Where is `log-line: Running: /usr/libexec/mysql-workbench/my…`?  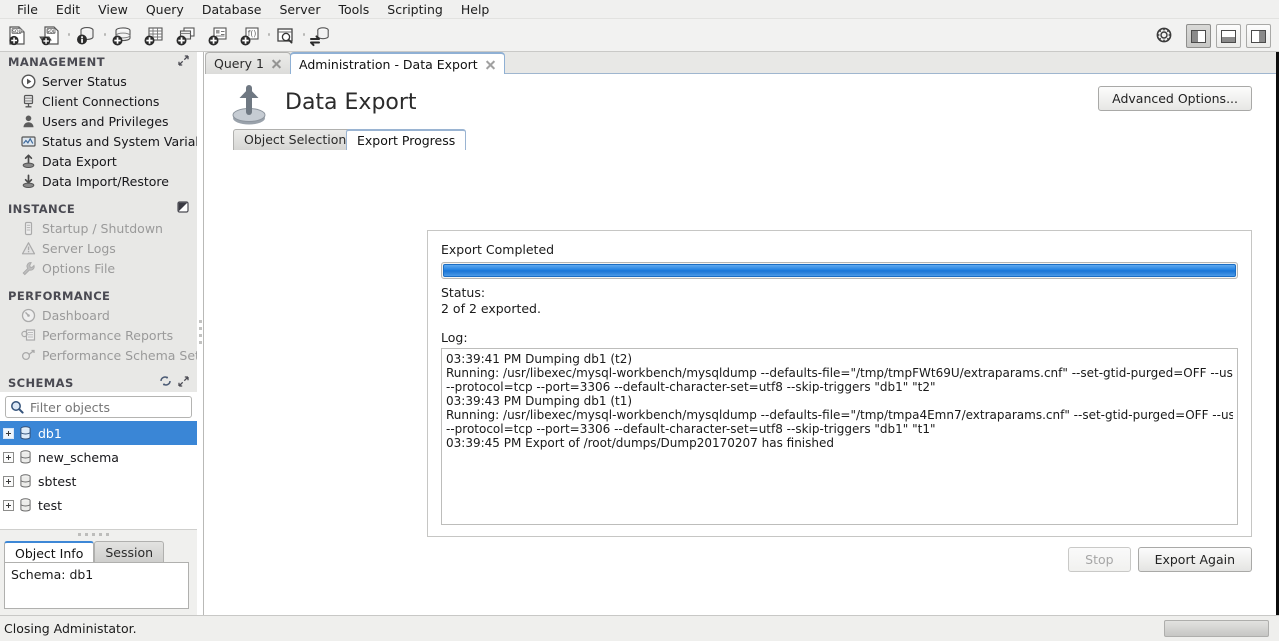 log-line: Running: /usr/libexec/mysql-workbench/my… is located at coordinates (839, 373).